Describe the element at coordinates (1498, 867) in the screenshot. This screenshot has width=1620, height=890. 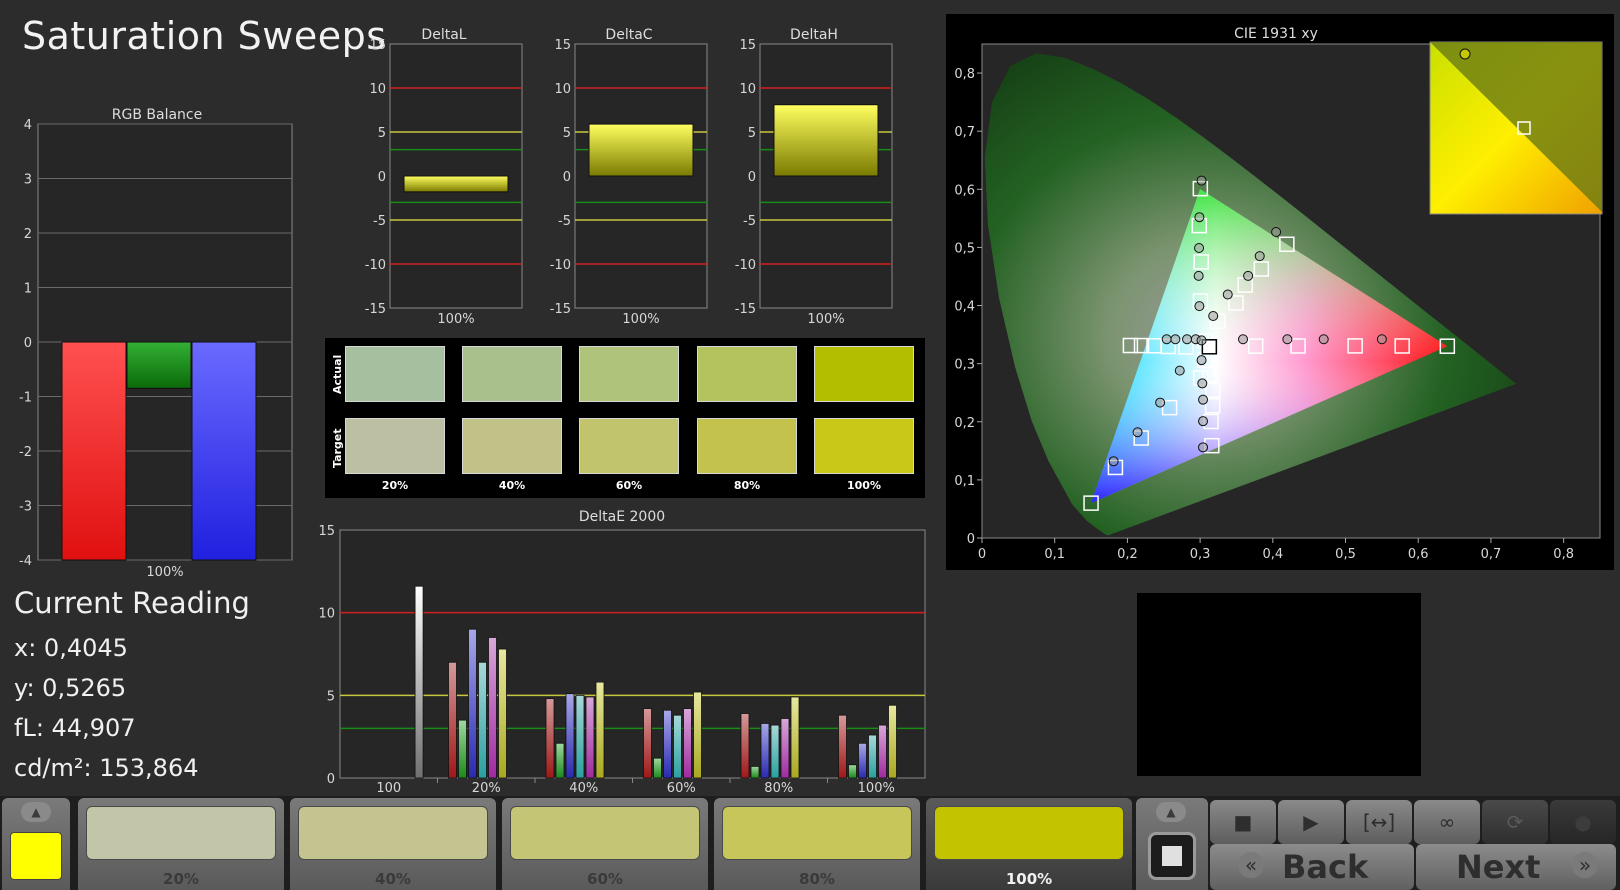
I see `next-label: Next` at that location.